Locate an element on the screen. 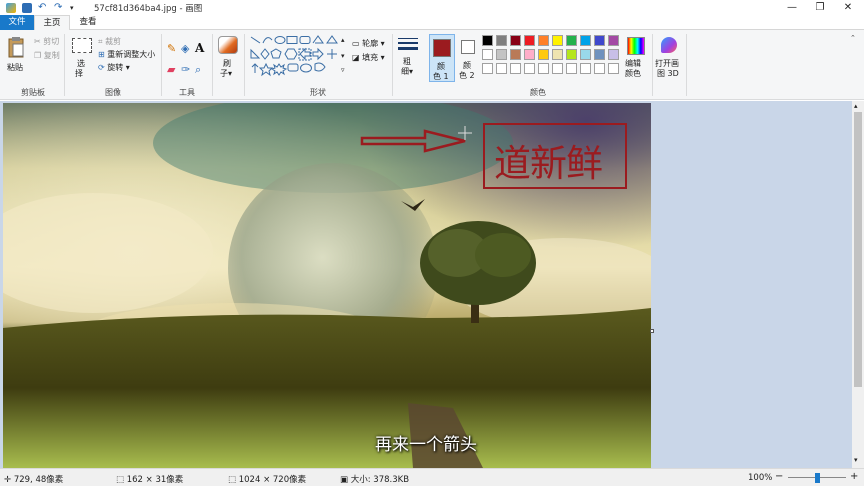 Image resolution: width=864 pixels, height=486 pixels. rotate-label: 旋转 is located at coordinates (115, 67).